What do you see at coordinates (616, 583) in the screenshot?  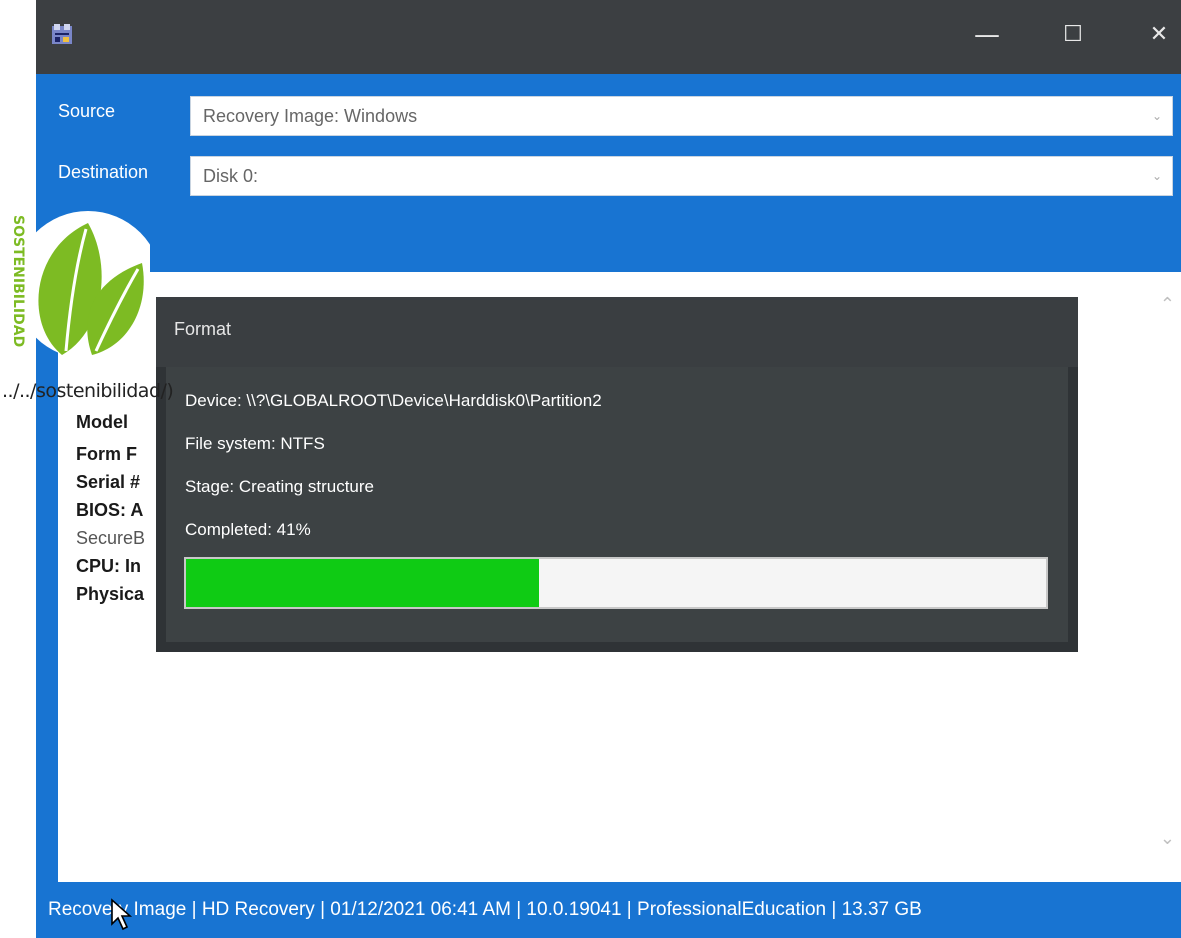 I see `format-progress-bar` at bounding box center [616, 583].